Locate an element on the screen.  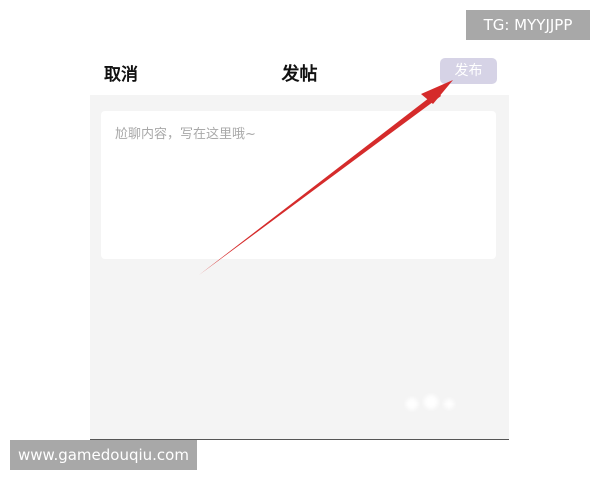
blurred-decoration is located at coordinates (435, 405).